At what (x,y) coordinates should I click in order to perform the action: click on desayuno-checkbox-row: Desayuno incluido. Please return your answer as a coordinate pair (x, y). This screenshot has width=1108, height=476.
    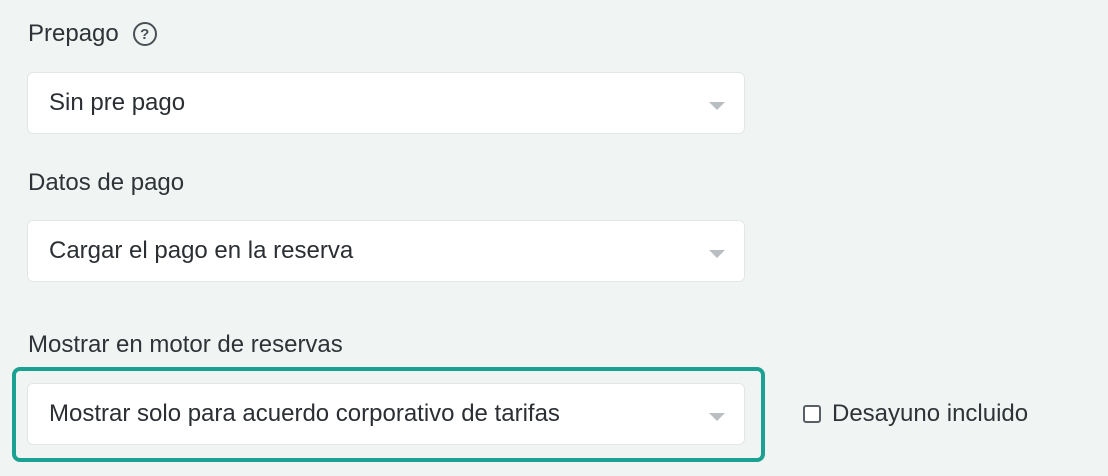
    Looking at the image, I should click on (915, 414).